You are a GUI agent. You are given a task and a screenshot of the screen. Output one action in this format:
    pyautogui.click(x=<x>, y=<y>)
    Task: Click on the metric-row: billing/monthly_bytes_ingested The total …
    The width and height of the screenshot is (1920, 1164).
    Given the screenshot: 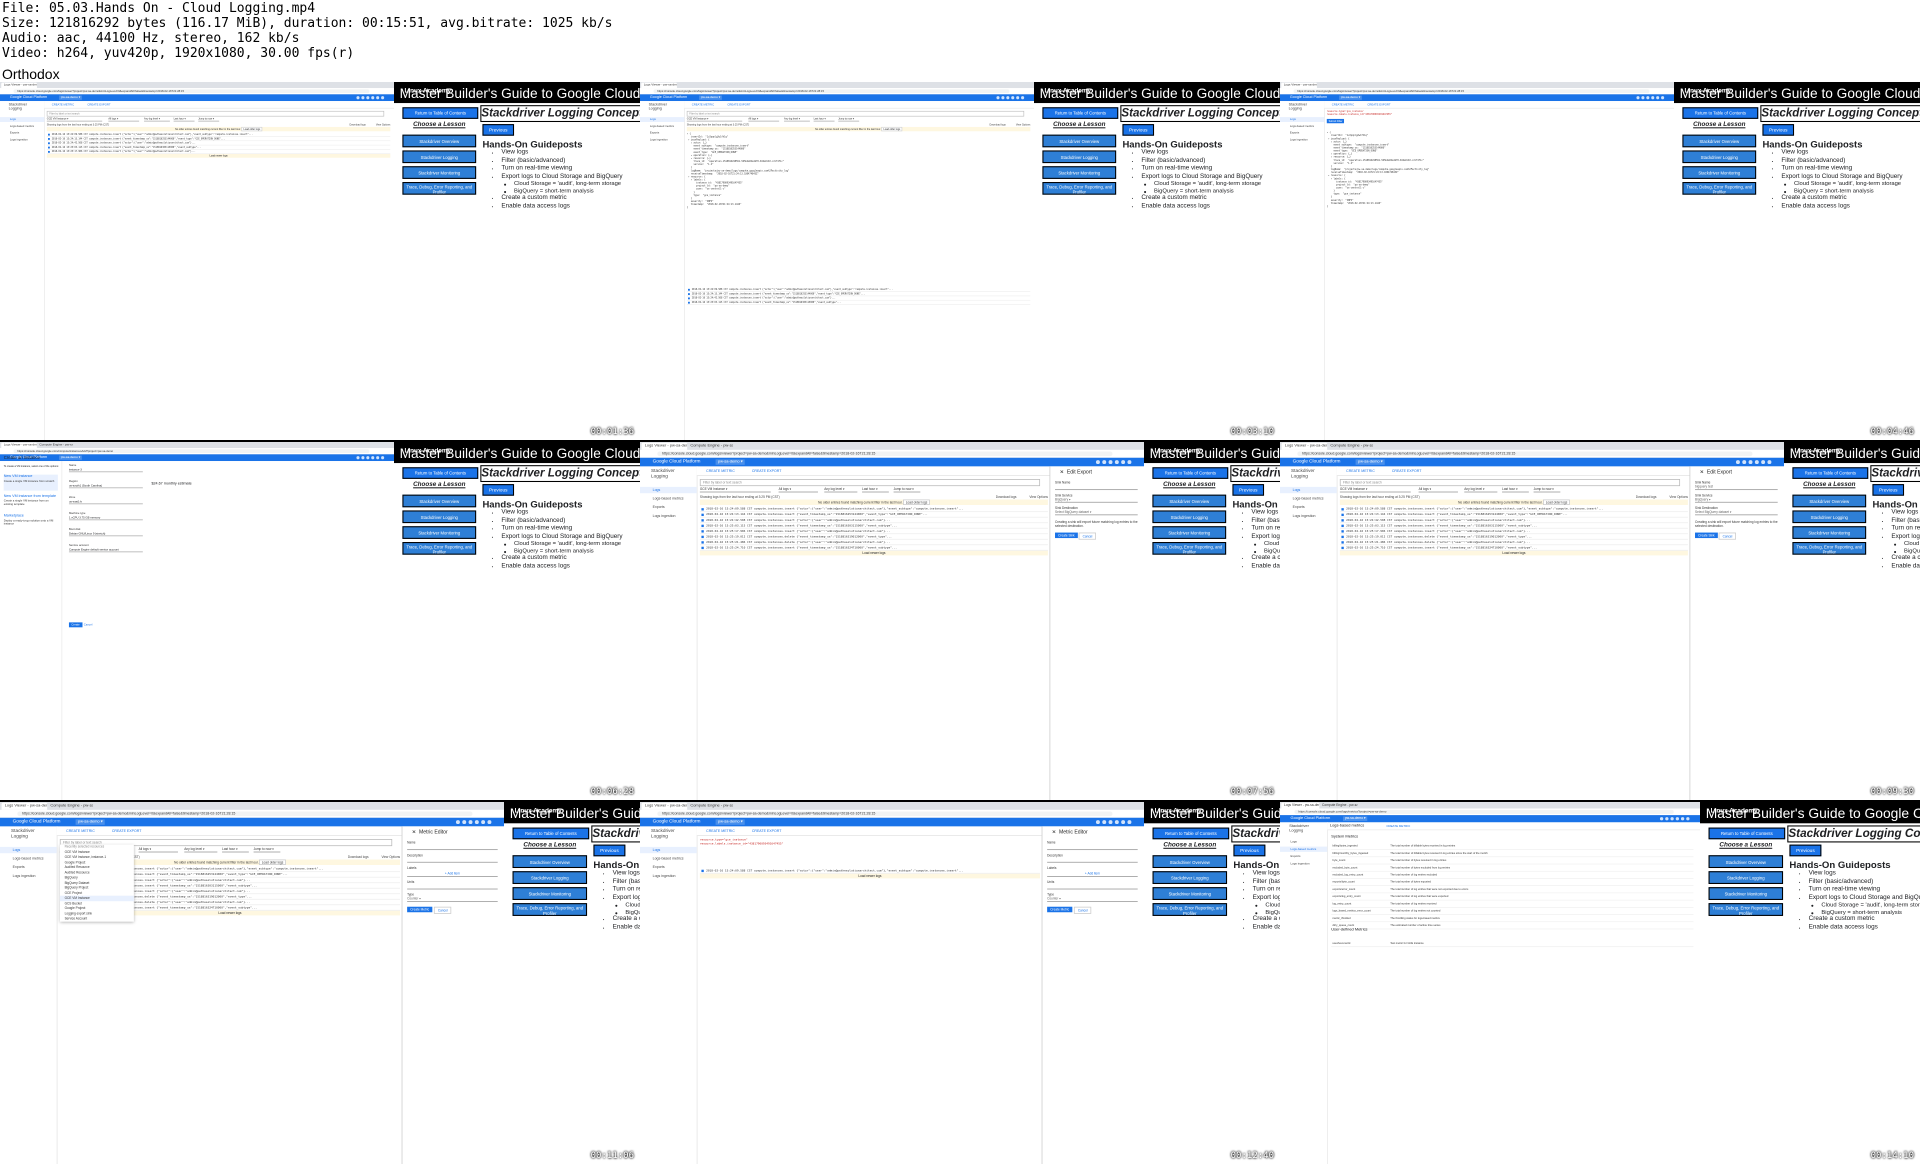 What is the action you would take?
    pyautogui.click(x=1512, y=854)
    